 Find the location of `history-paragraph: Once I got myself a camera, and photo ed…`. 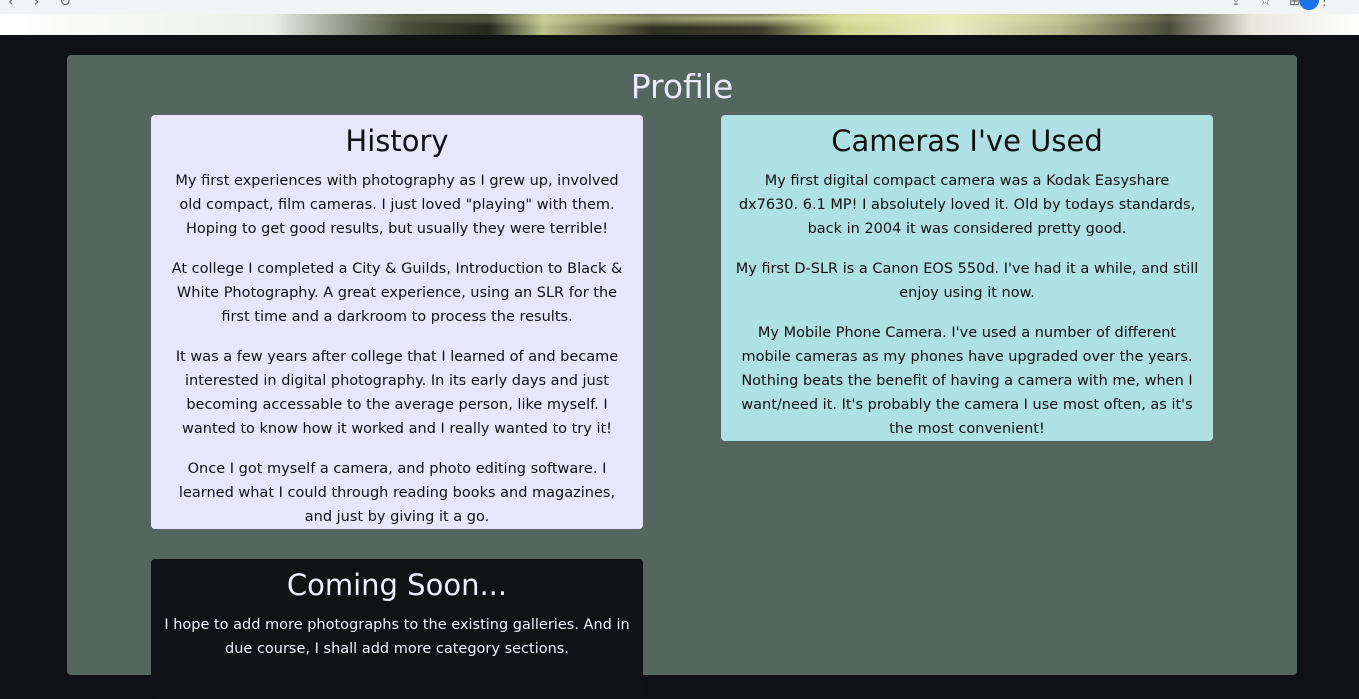

history-paragraph: Once I got myself a camera, and photo ed… is located at coordinates (397, 493).